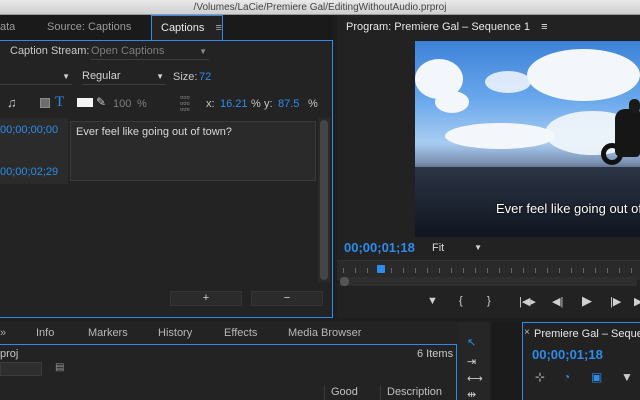  Describe the element at coordinates (7, 27) in the screenshot. I see `tab-metadata: ata` at that location.